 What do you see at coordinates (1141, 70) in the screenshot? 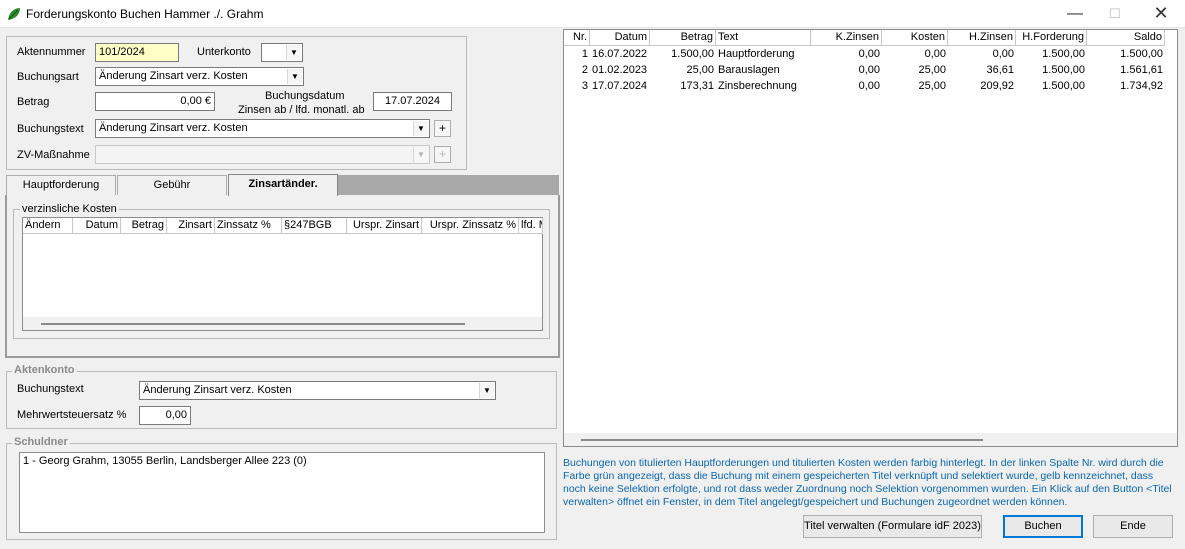
I see `table-cell: 1.561,61` at bounding box center [1141, 70].